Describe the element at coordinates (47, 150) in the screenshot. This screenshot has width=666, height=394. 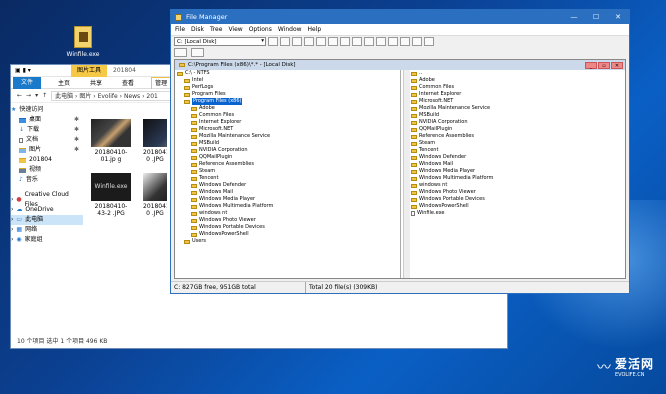
I see `nav-item-pictures: 图片 ✱` at that location.